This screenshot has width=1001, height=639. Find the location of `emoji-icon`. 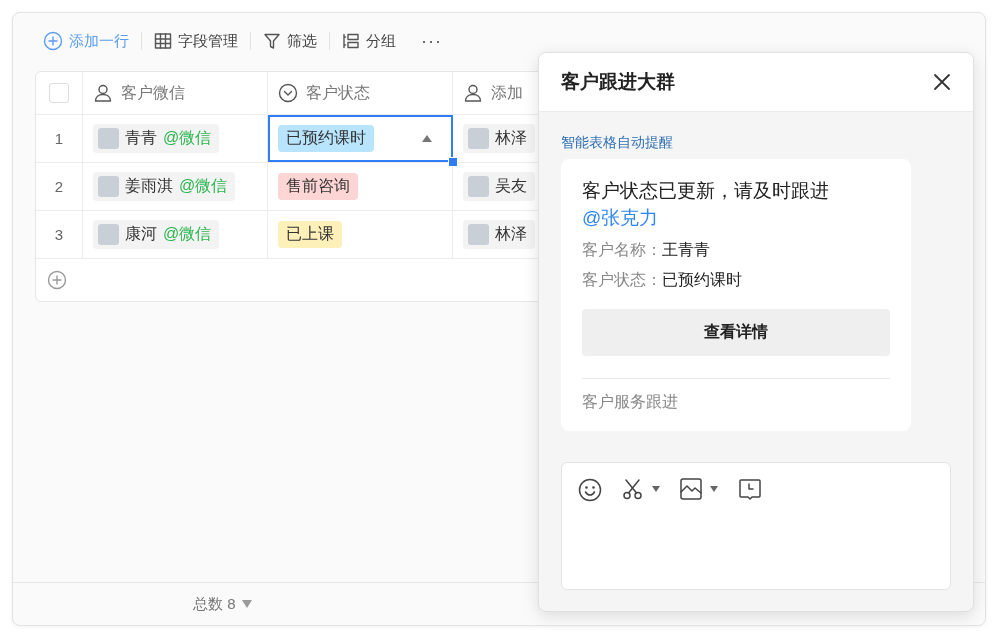

emoji-icon is located at coordinates (590, 490).